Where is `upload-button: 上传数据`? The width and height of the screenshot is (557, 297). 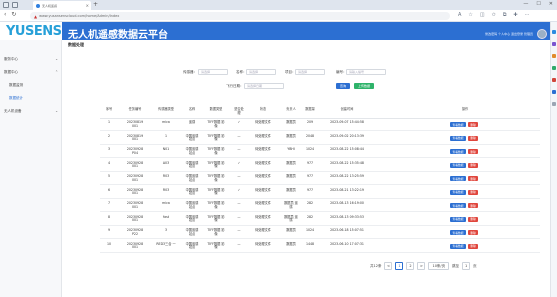 upload-button: 上传数据 is located at coordinates (364, 86).